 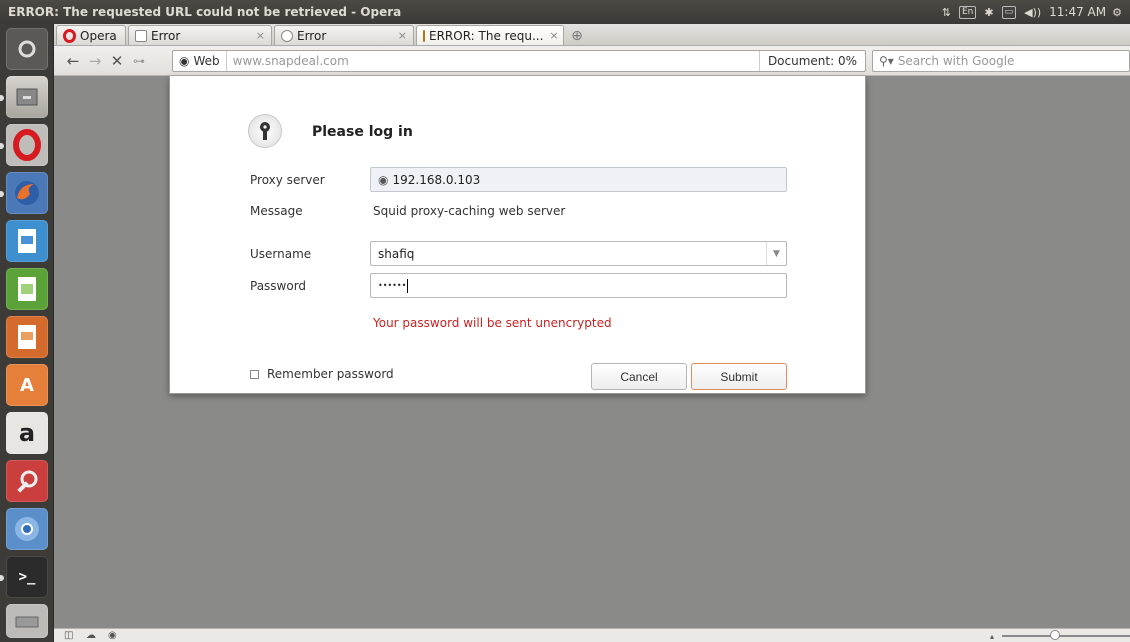 I want to click on impress-app-icon, so click(x=27, y=337).